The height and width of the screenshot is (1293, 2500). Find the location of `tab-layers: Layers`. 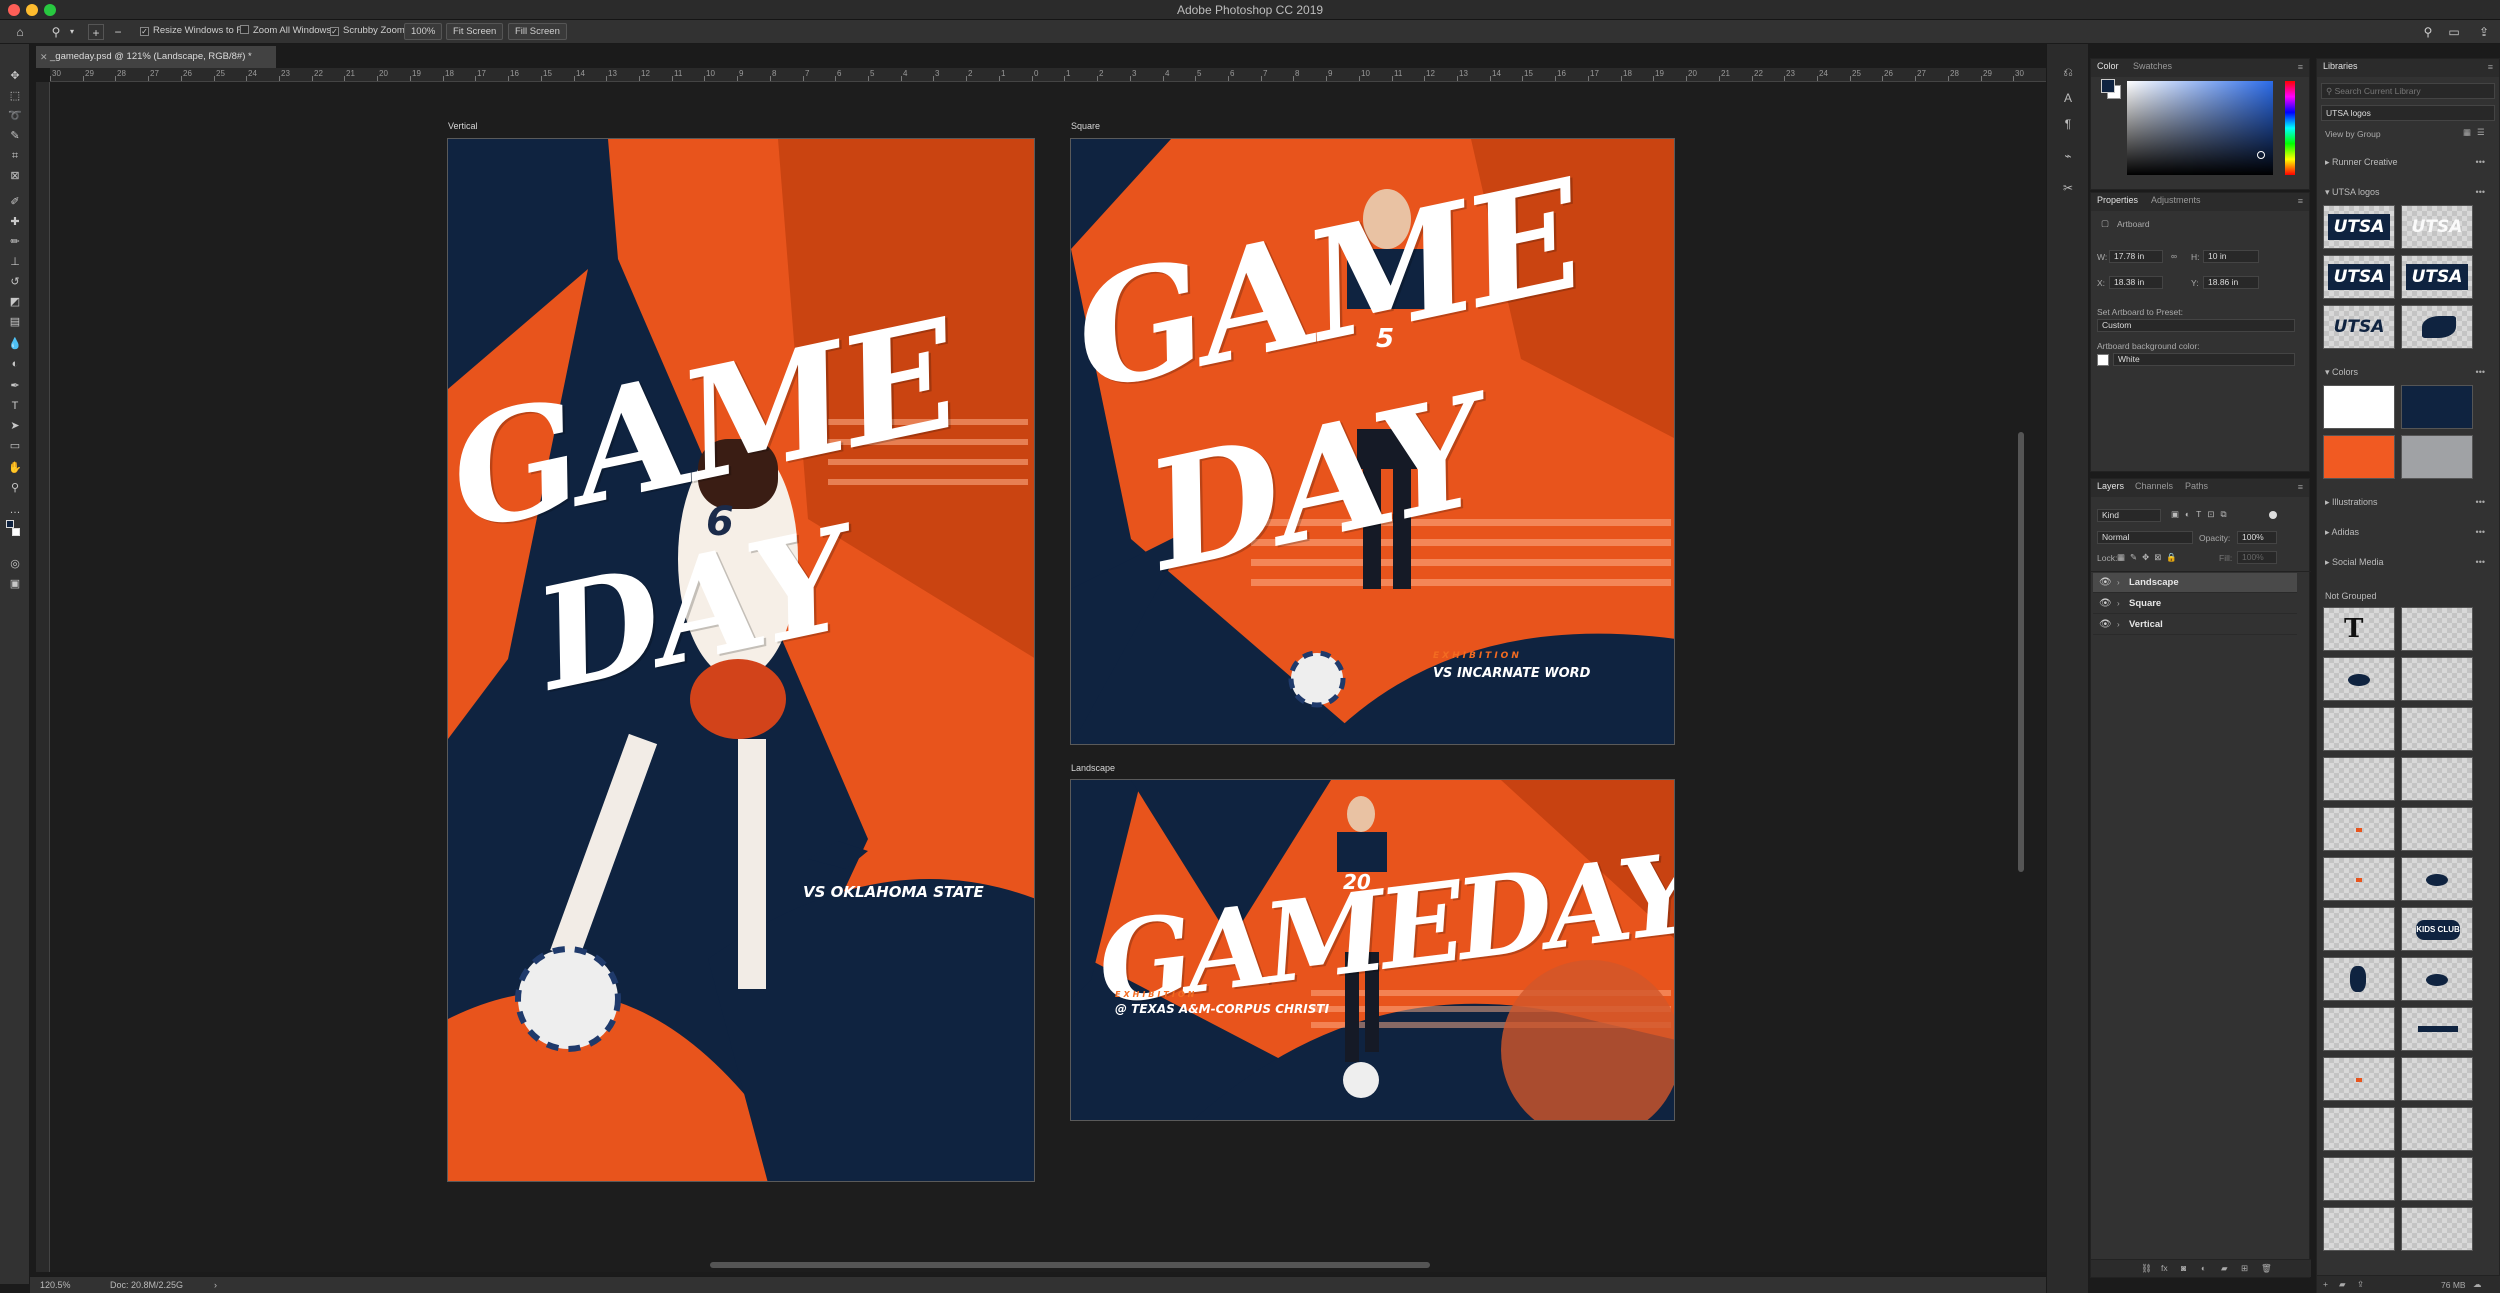

tab-layers: Layers is located at coordinates (2110, 486).